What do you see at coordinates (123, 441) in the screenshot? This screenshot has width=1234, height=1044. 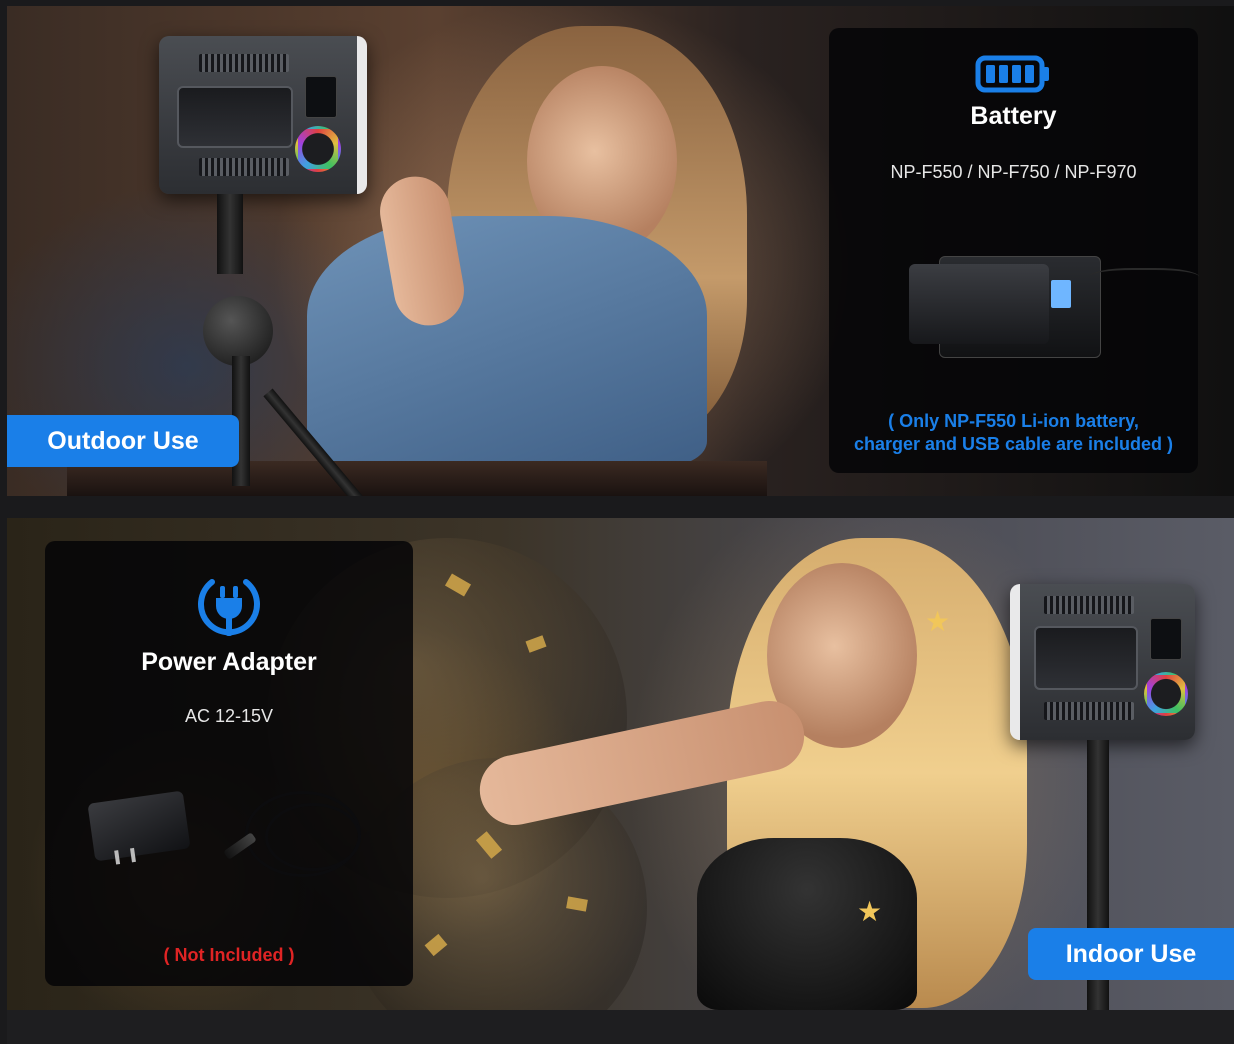 I see `outdoor-use-label: Outdoor Use` at bounding box center [123, 441].